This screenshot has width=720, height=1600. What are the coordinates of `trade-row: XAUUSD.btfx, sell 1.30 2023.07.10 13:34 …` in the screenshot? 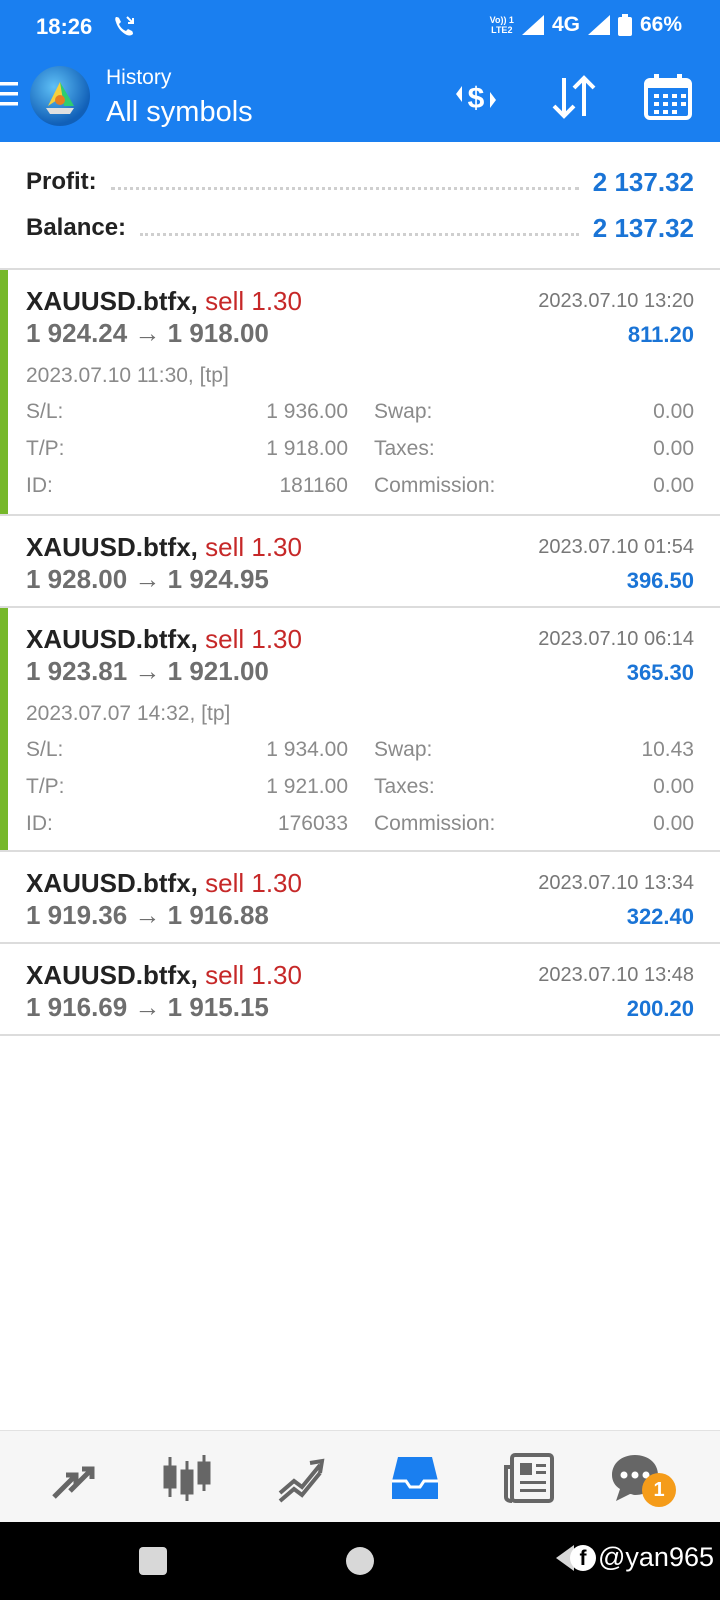 It's located at (360, 898).